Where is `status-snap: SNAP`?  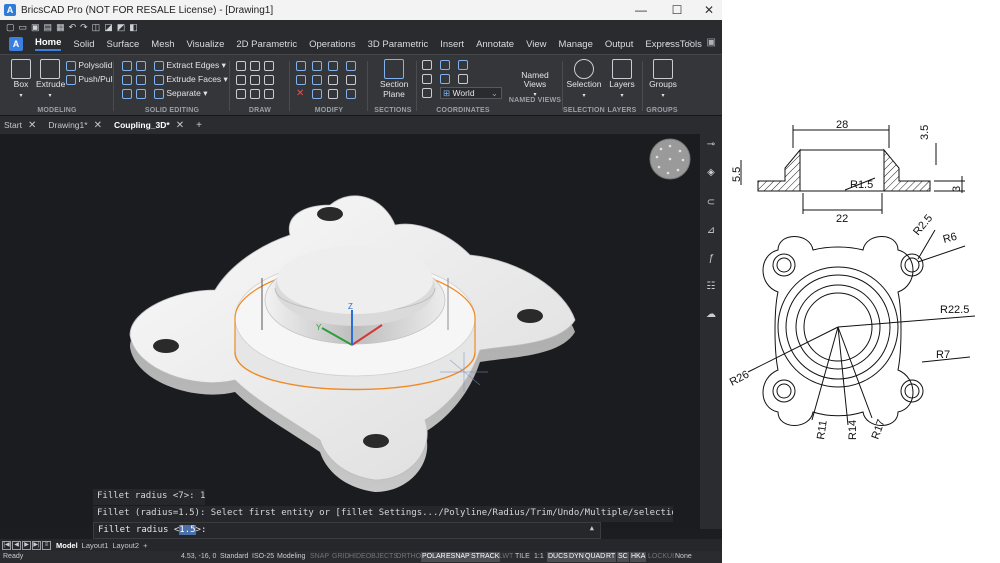
status-snap: SNAP is located at coordinates (319, 557).